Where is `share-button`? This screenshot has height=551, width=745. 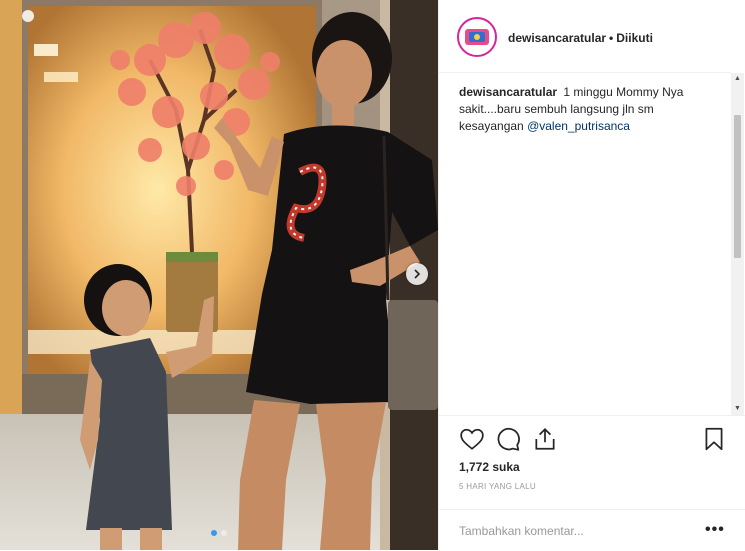 share-button is located at coordinates (545, 439).